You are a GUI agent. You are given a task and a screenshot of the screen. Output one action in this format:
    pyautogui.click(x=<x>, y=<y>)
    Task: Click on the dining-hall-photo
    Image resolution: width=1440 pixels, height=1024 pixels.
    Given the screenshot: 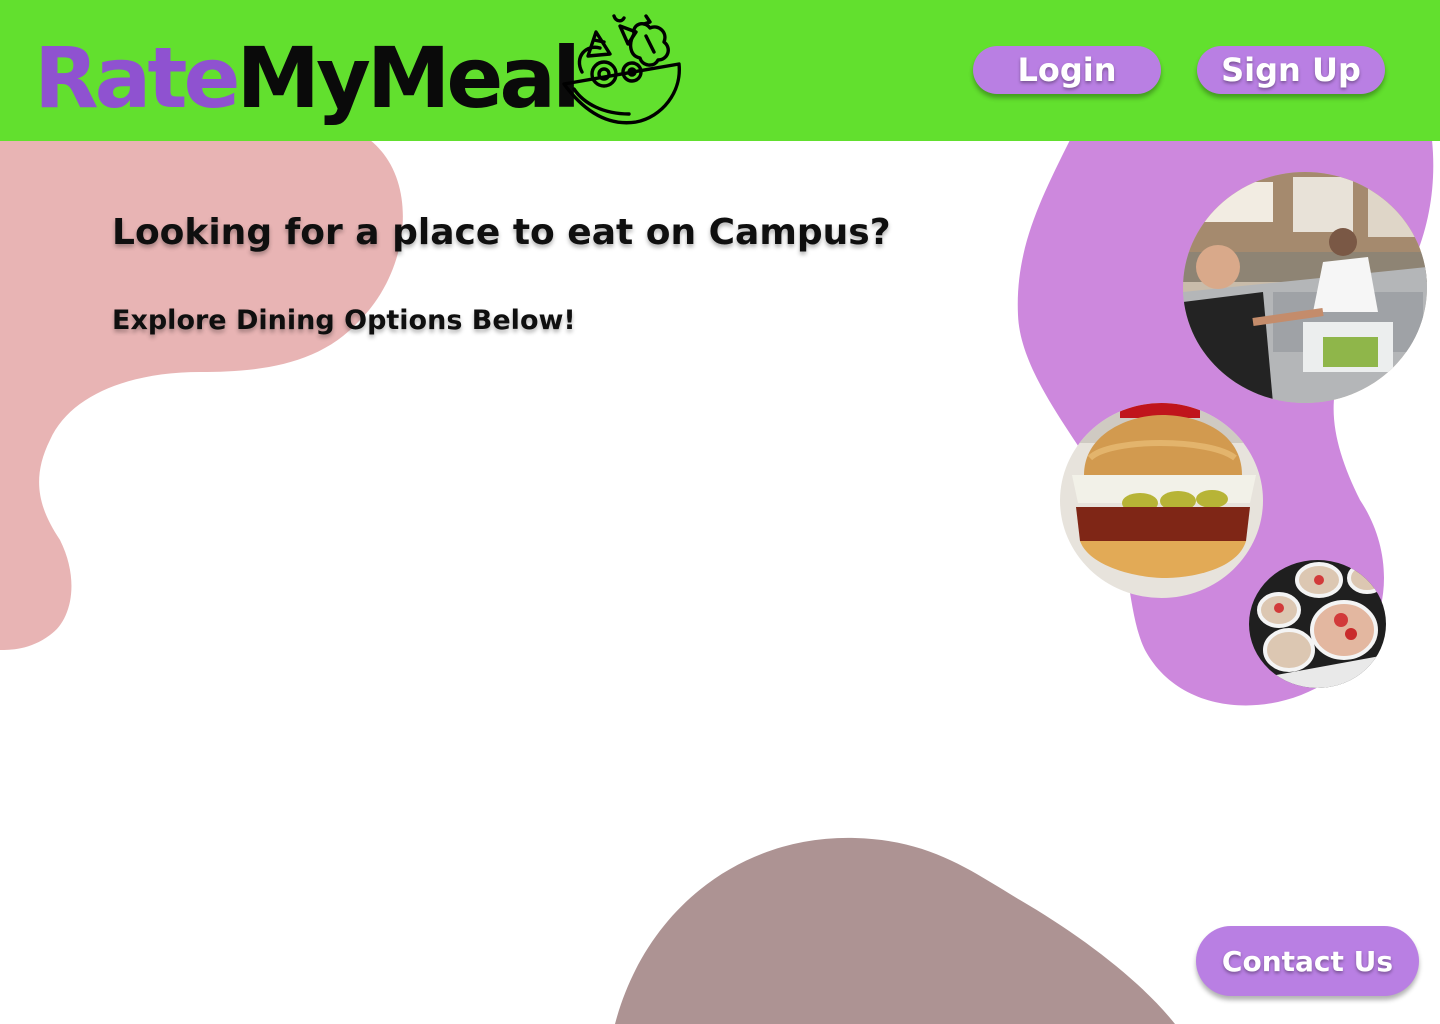 What is the action you would take?
    pyautogui.click(x=1305, y=287)
    